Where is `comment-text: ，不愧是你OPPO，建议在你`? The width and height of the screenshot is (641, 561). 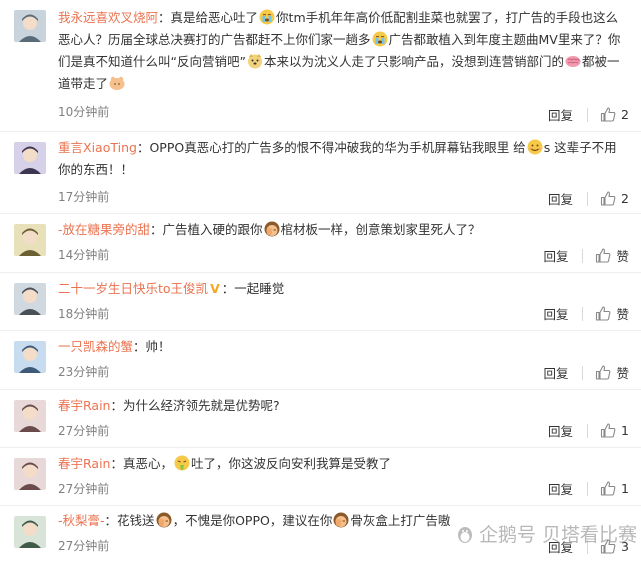
comment-text: ，不愧是你OPPO，建议在你 is located at coordinates (252, 520).